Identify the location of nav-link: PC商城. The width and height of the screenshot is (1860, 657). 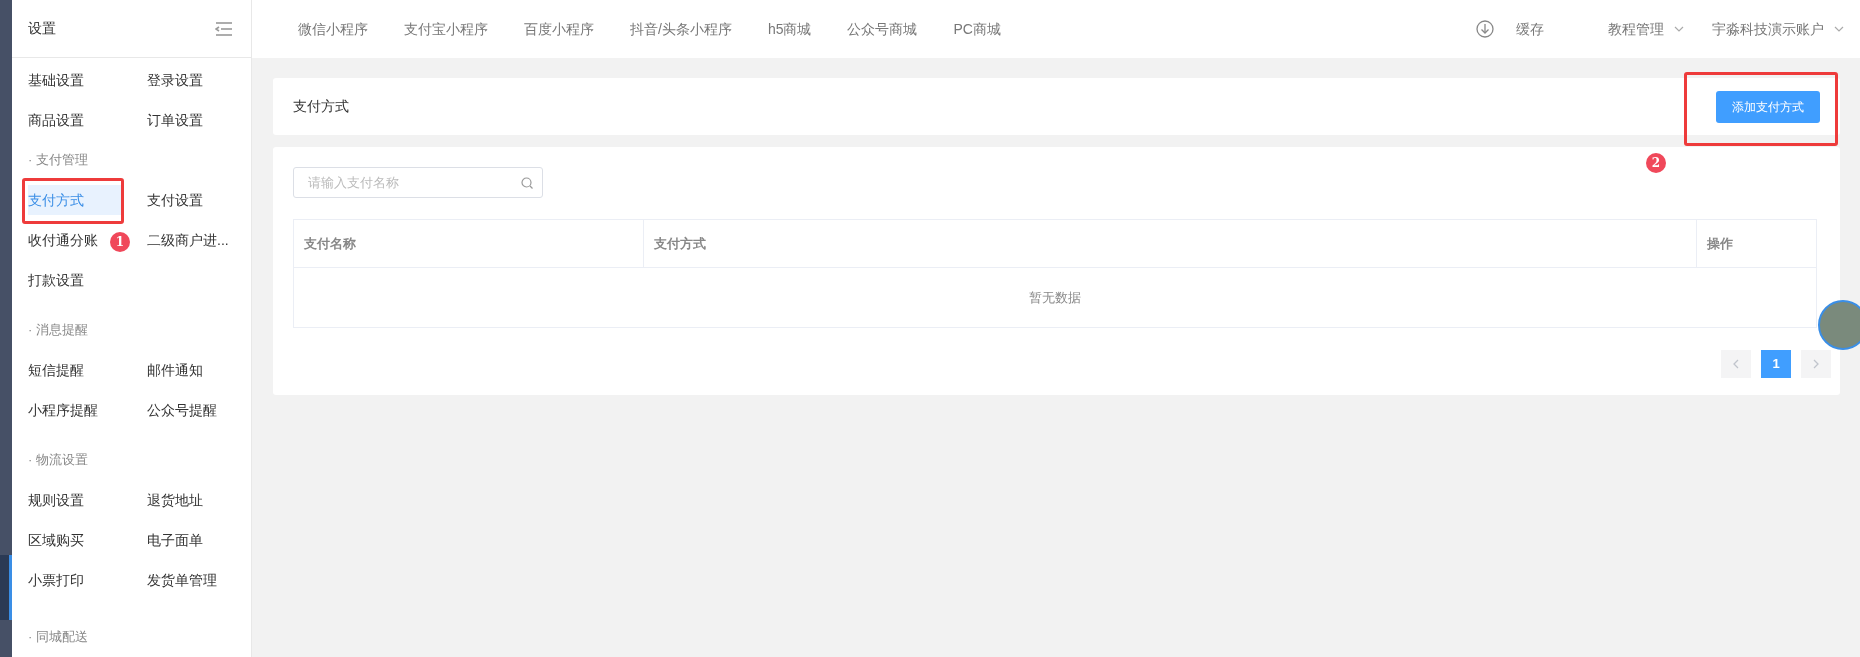
(977, 29).